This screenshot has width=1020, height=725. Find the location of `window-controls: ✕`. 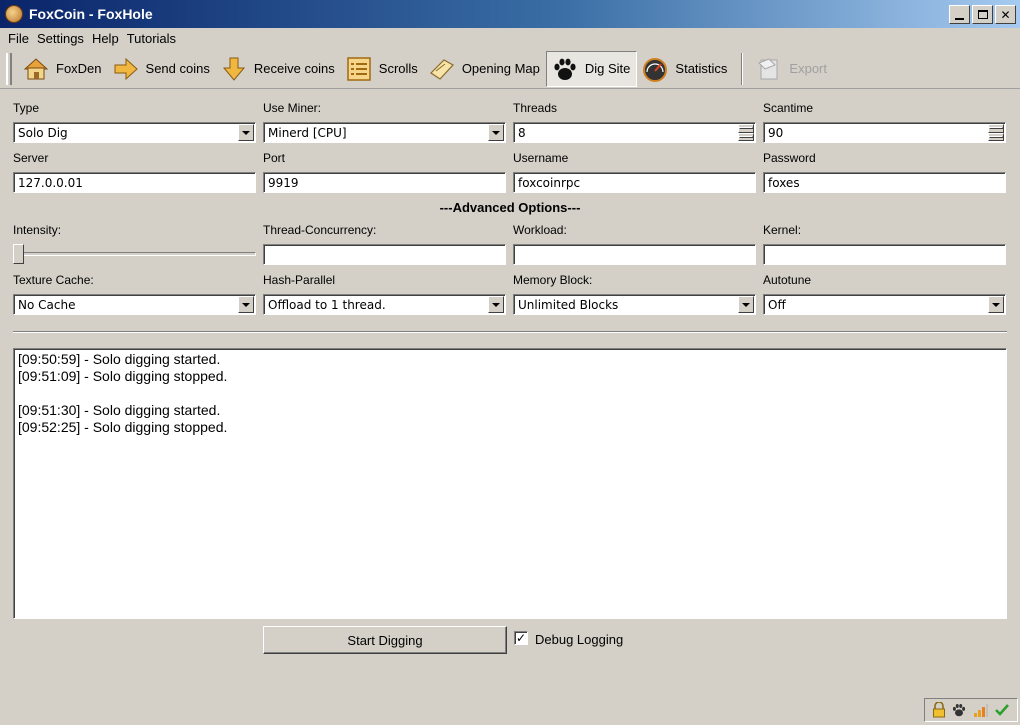

window-controls: ✕ is located at coordinates (982, 14).